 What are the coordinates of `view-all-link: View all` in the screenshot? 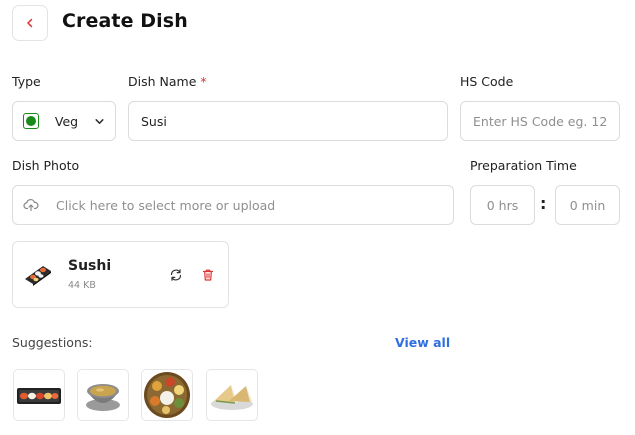 It's located at (422, 342).